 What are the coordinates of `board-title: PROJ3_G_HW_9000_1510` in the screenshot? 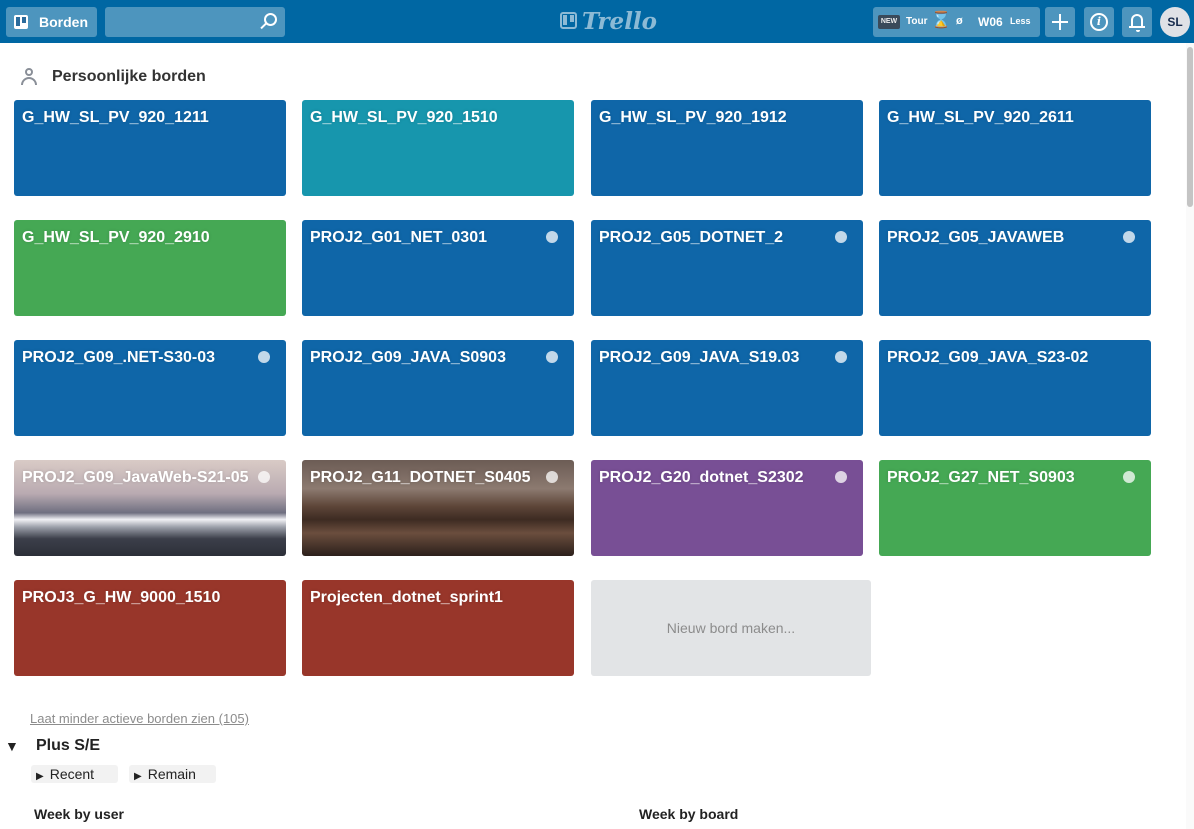 It's located at (121, 597).